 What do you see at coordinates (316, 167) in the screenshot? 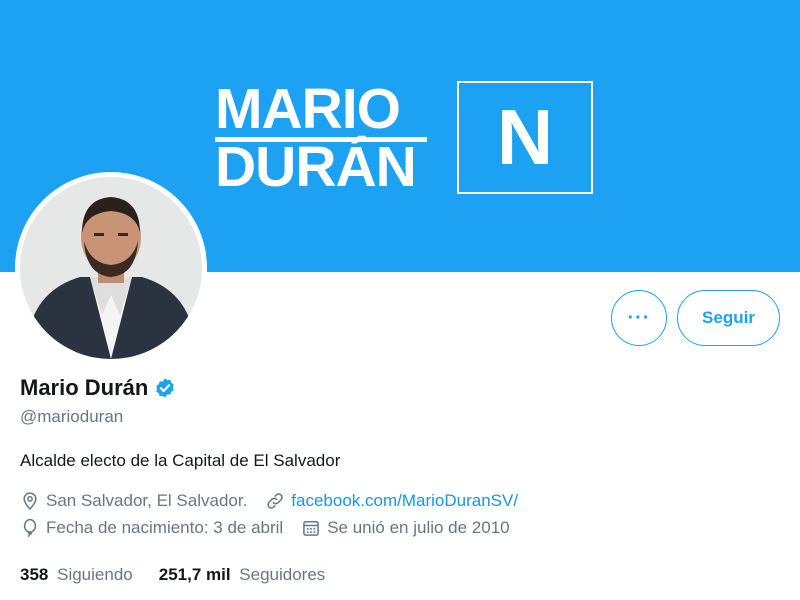
I see `banner-logo-line2: DURÁN` at bounding box center [316, 167].